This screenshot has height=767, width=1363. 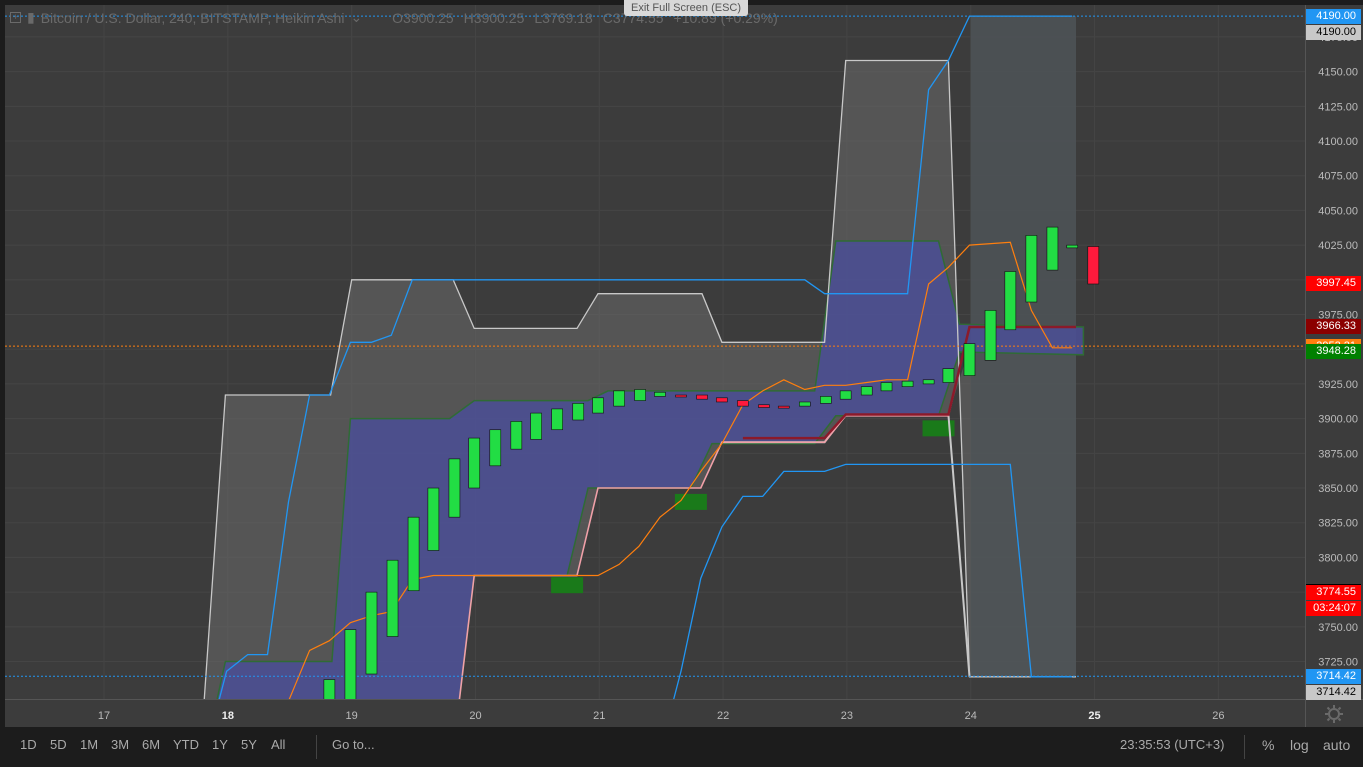 What do you see at coordinates (1333, 327) in the screenshot?
I see `price-label: 3966.33` at bounding box center [1333, 327].